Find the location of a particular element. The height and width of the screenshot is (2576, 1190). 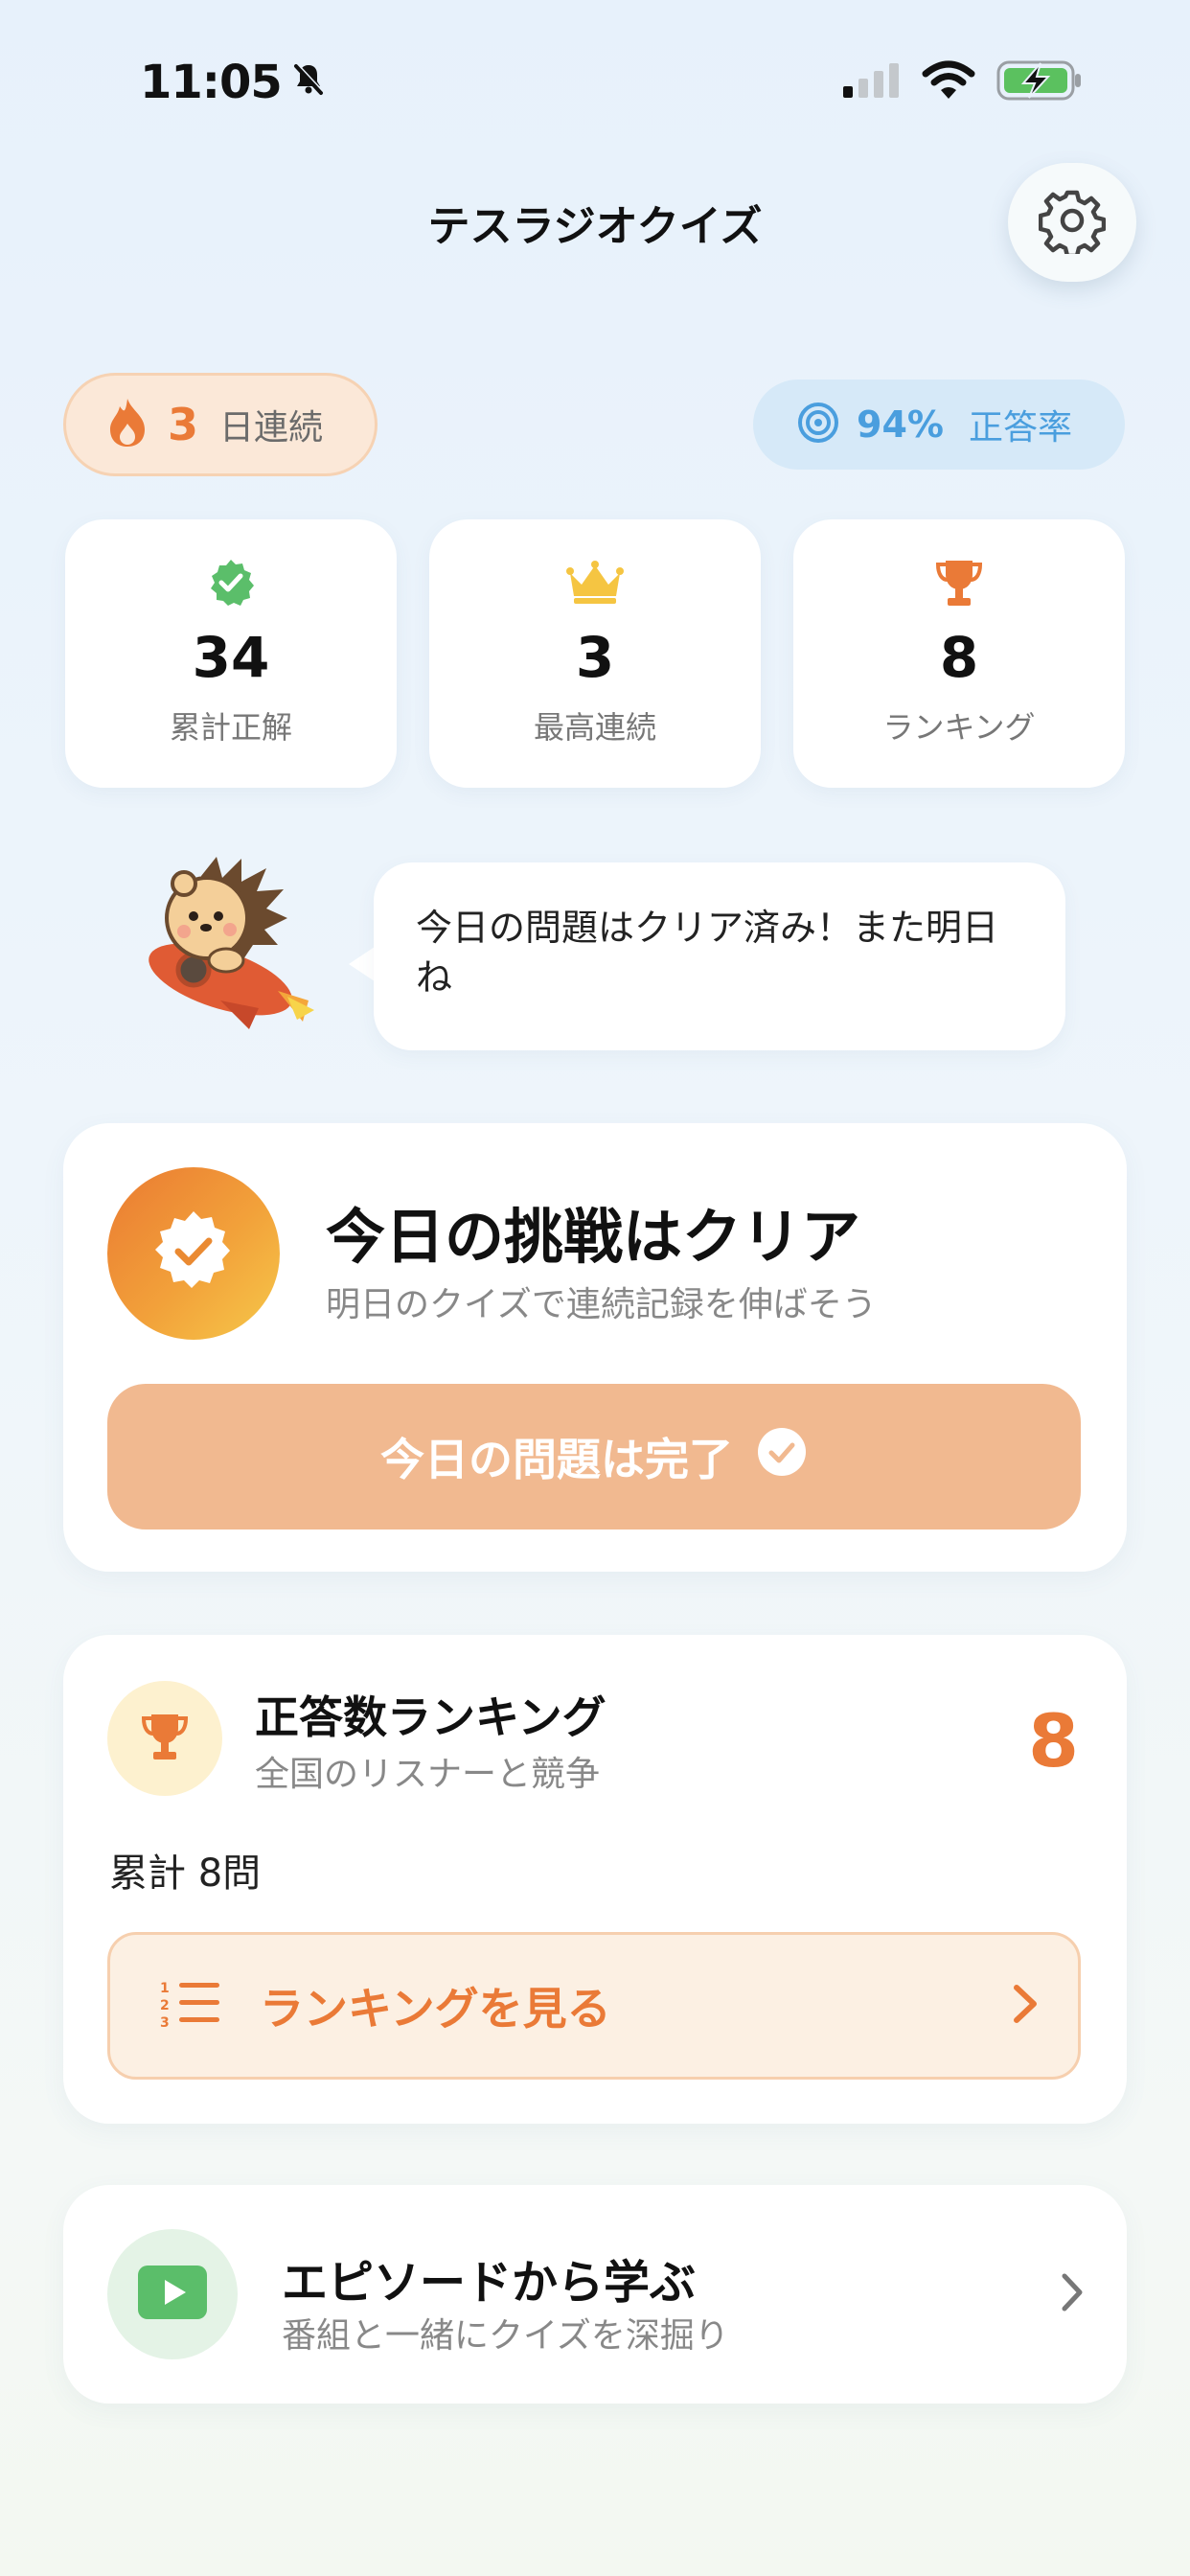

play-icon is located at coordinates (172, 2294).